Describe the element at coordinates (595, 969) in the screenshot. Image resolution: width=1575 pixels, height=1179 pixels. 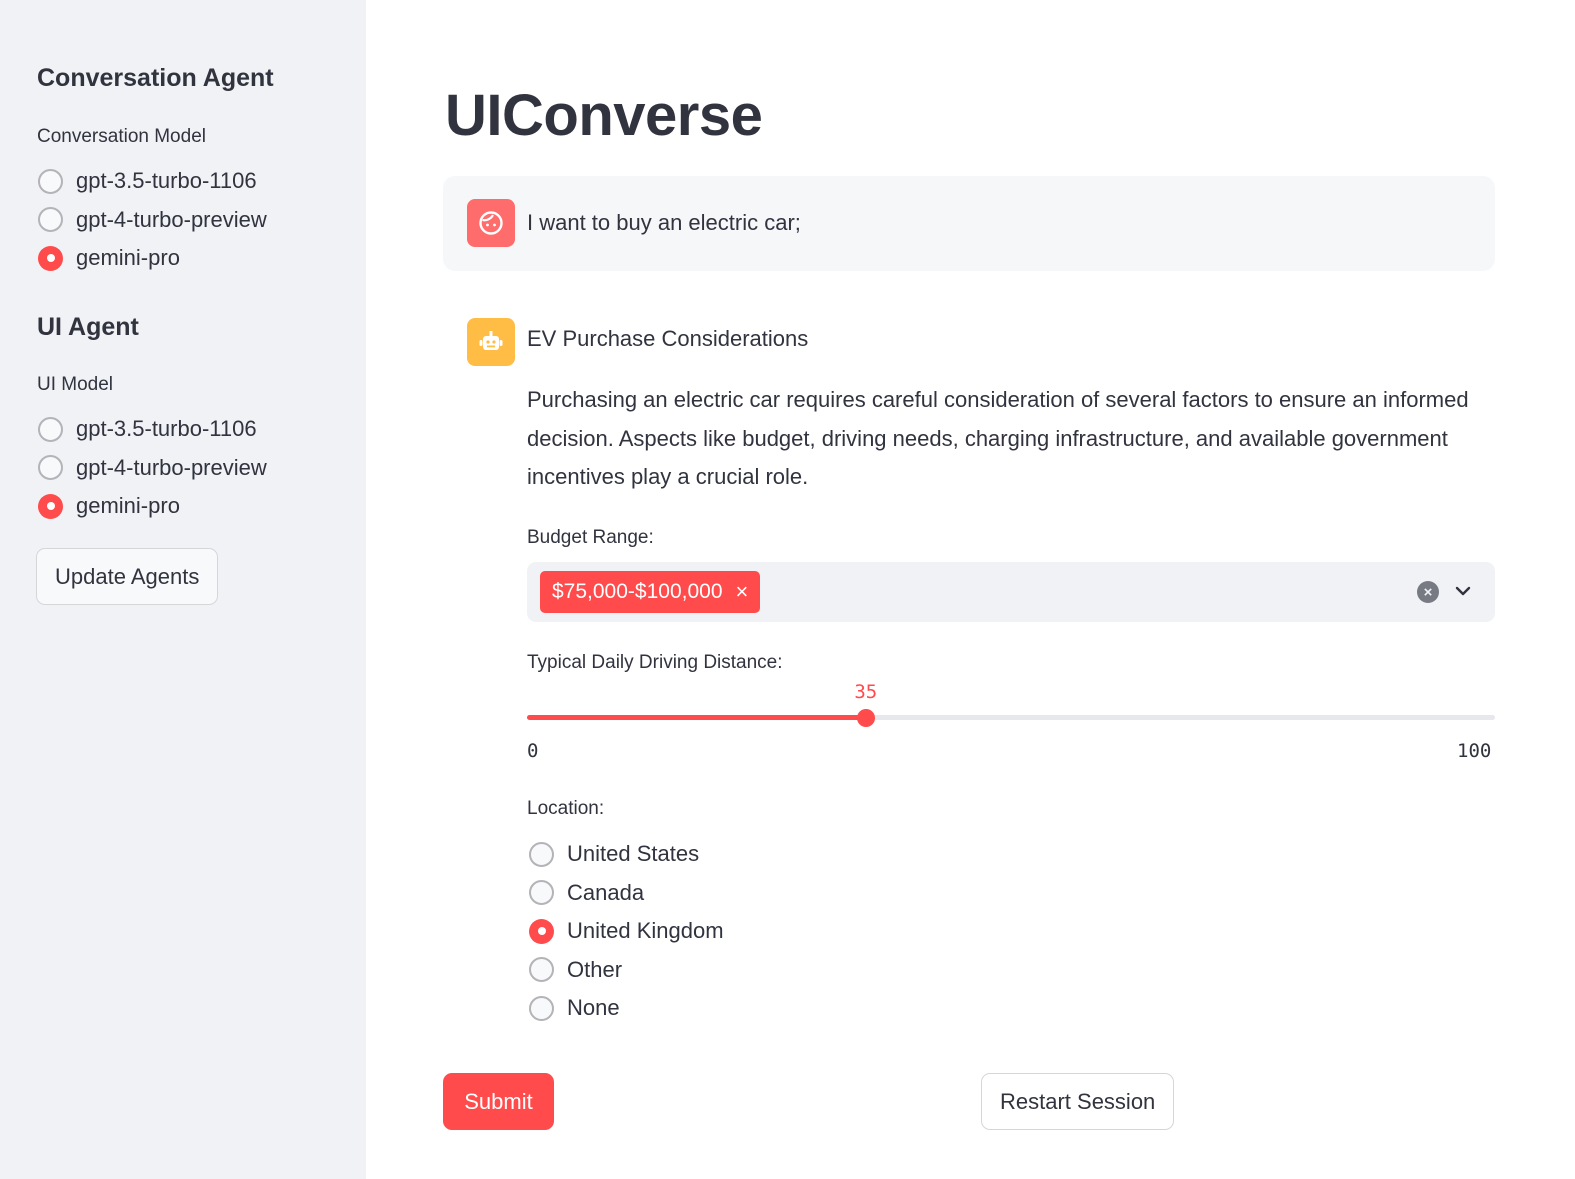
I see `option-label: Other` at that location.